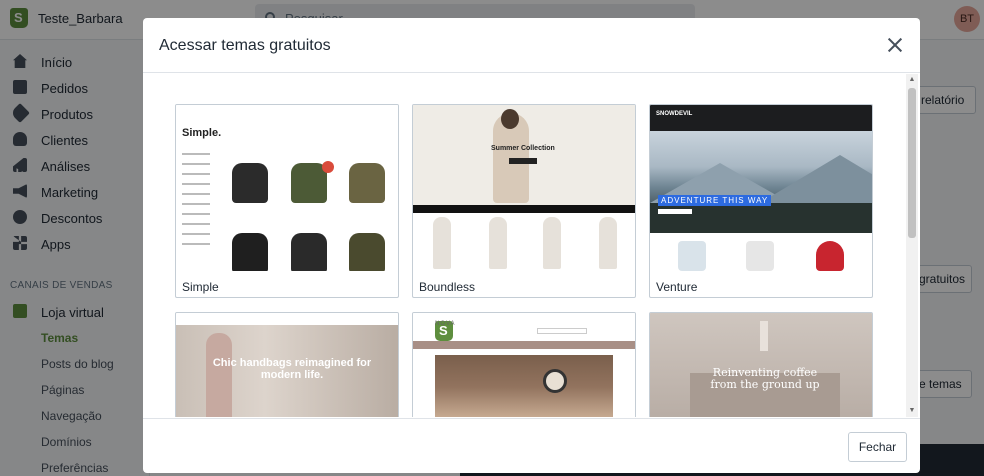 Image resolution: width=984 pixels, height=476 pixels. I want to click on modal-title: Acessar temas gratuitos, so click(245, 45).